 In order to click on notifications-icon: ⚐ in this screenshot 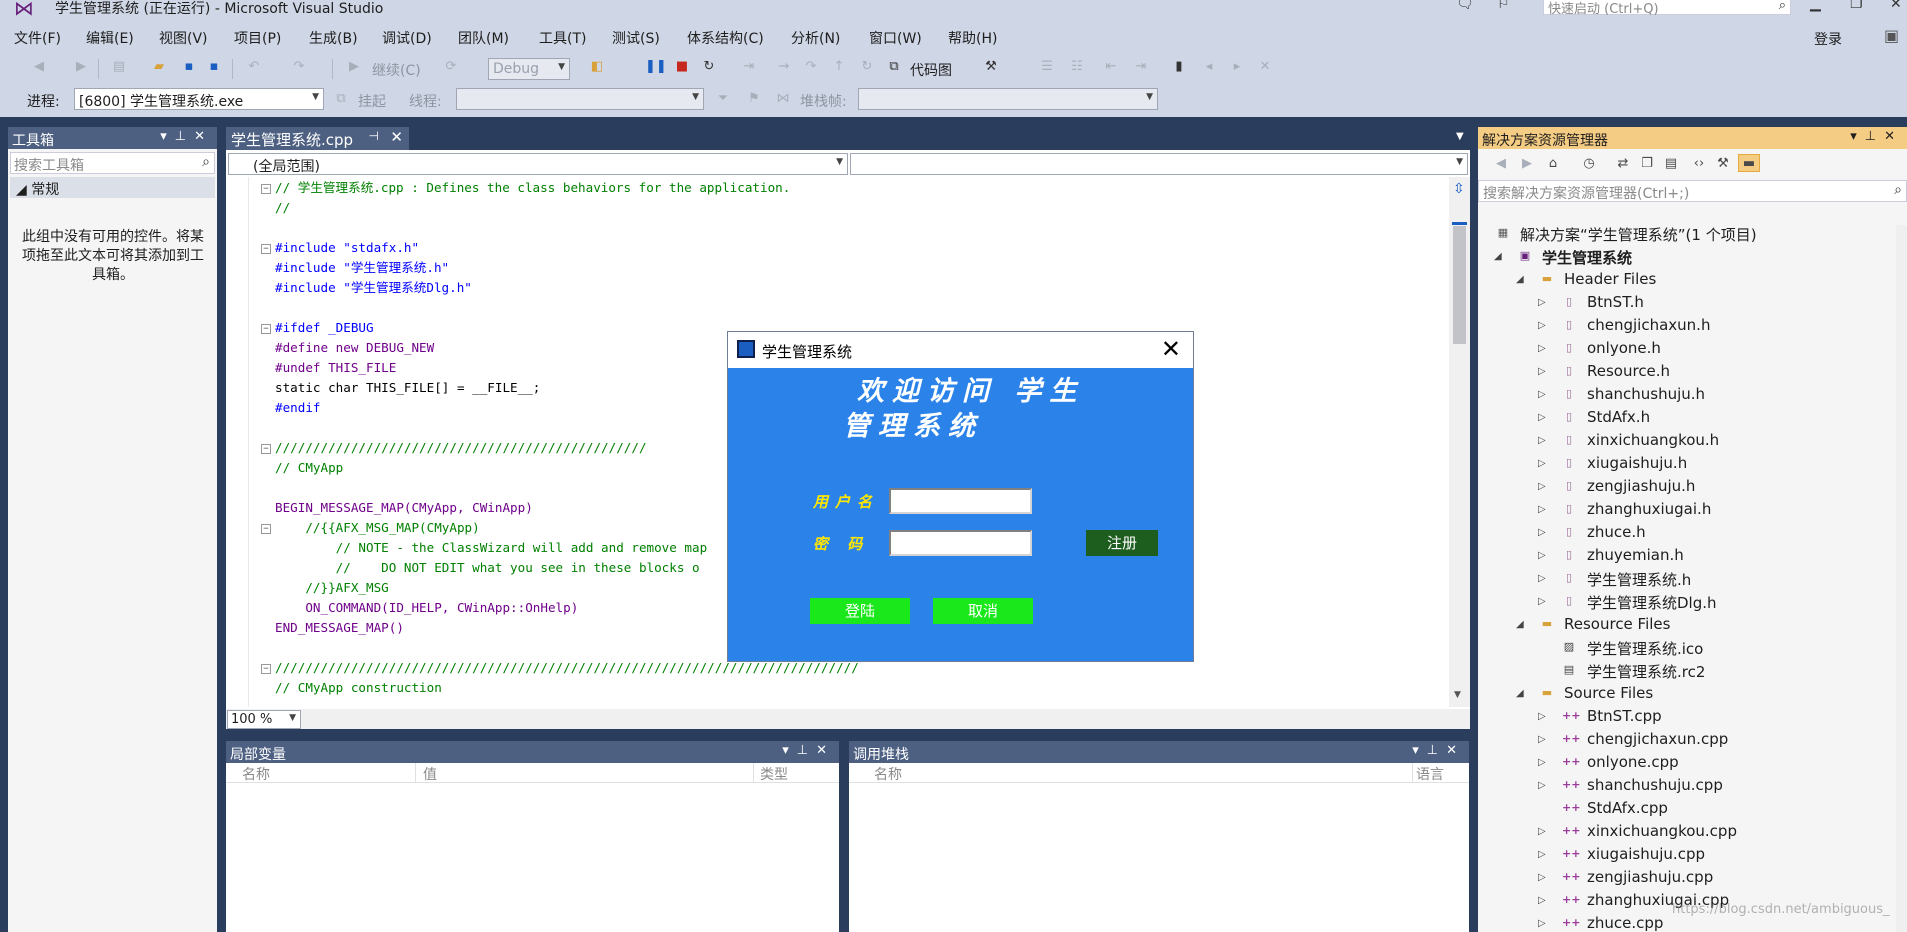, I will do `click(1503, 6)`.